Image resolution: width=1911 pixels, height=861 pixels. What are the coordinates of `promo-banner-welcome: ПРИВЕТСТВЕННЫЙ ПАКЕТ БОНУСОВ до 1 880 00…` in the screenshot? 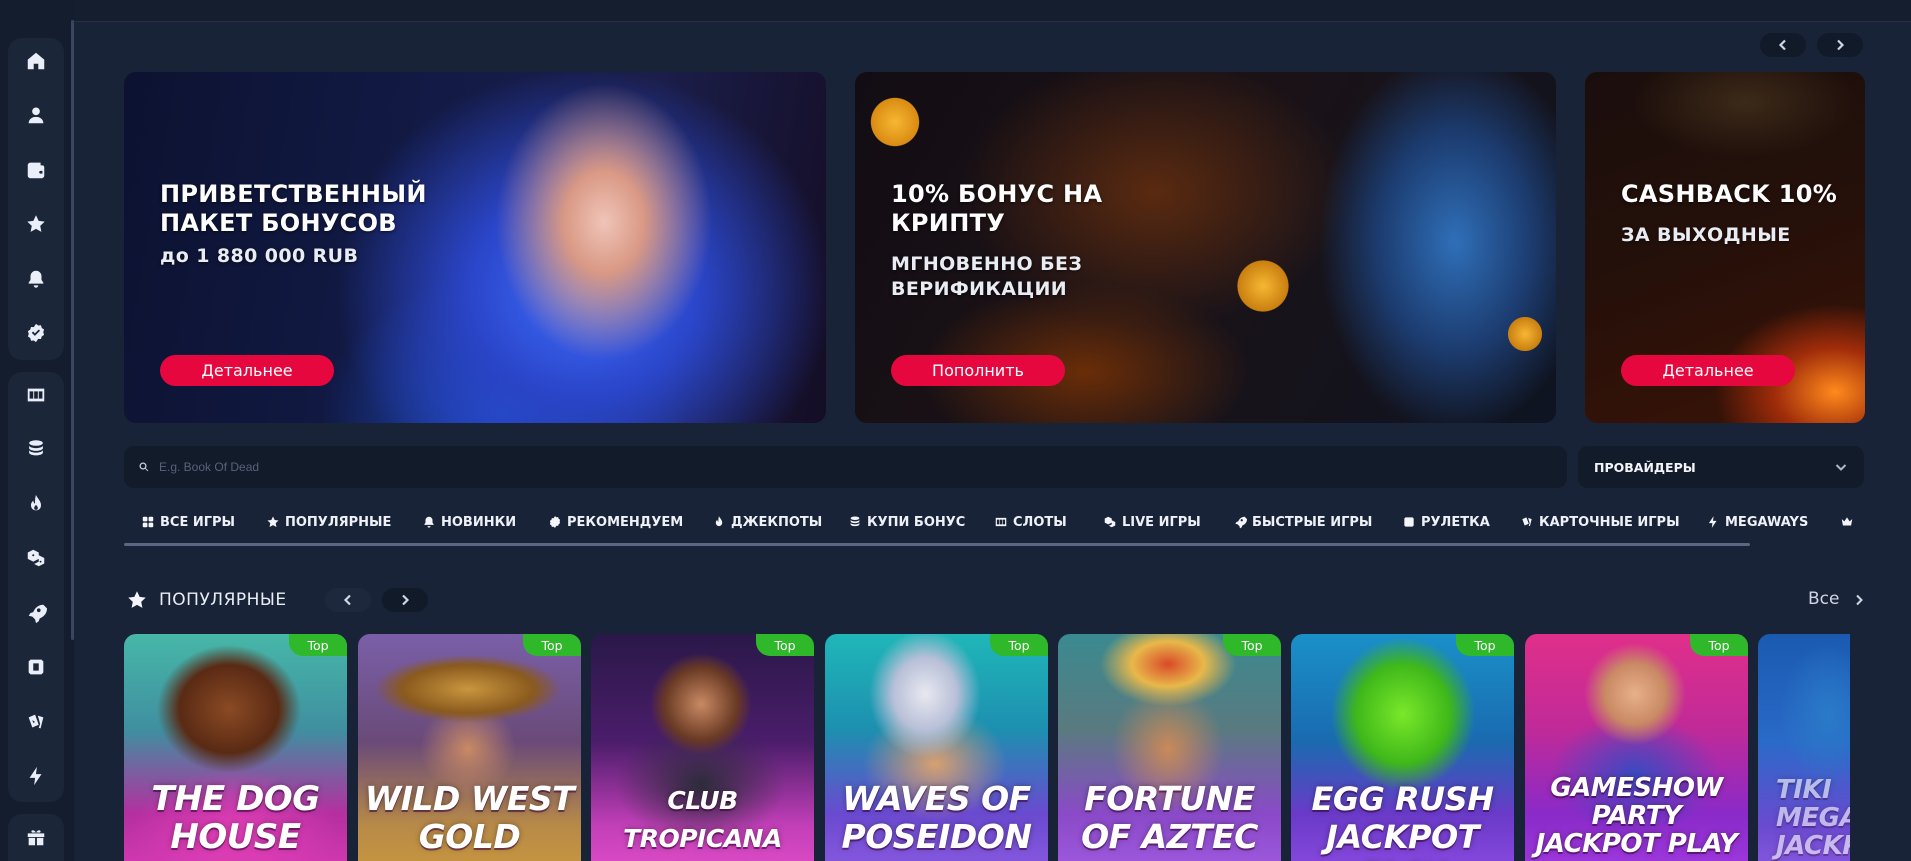 It's located at (475, 247).